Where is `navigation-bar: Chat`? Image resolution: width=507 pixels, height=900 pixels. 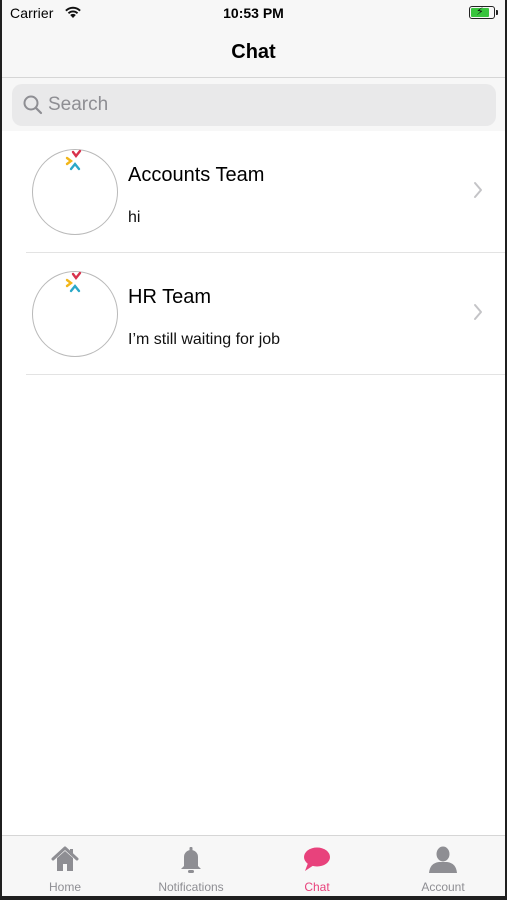
navigation-bar: Chat is located at coordinates (253, 53).